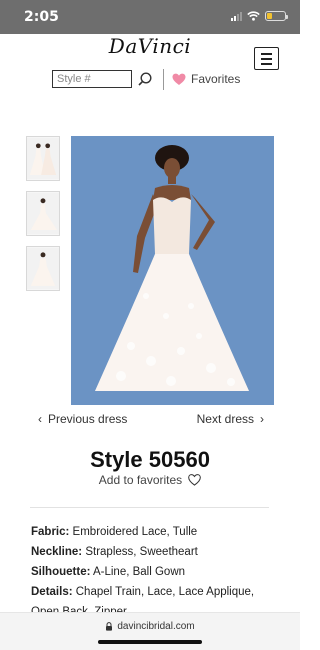 Image resolution: width=320 pixels, height=650 pixels. Describe the element at coordinates (236, 16) in the screenshot. I see `cellular-signal-icon` at that location.